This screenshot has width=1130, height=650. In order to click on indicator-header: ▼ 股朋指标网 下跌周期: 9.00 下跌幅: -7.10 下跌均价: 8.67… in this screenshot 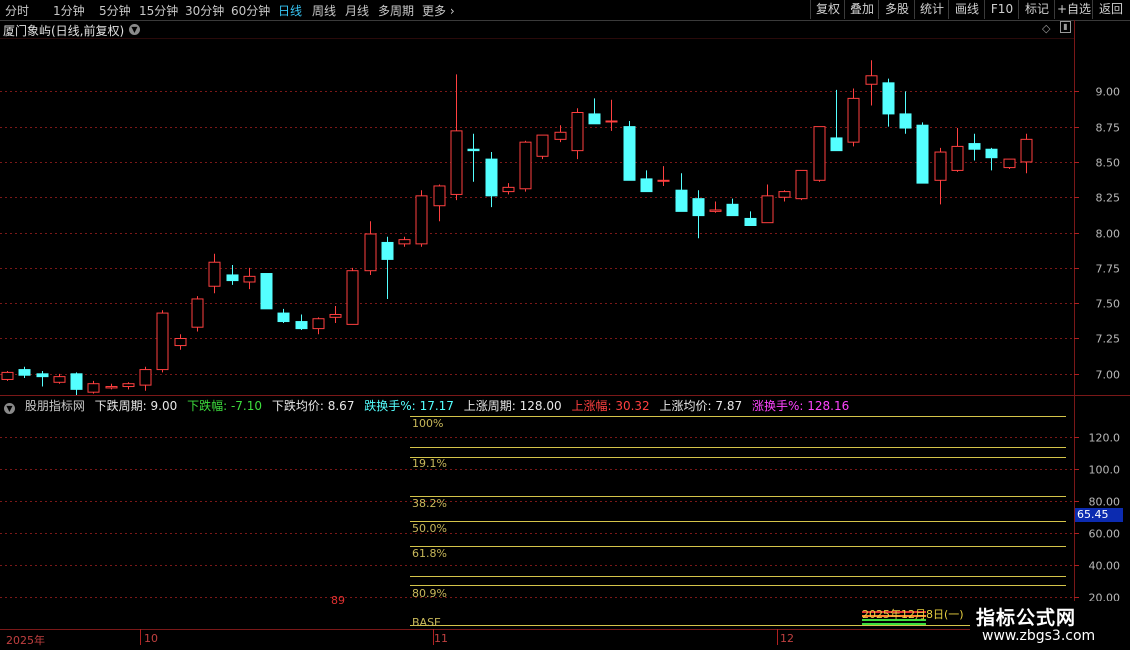, I will do `click(537, 405)`.